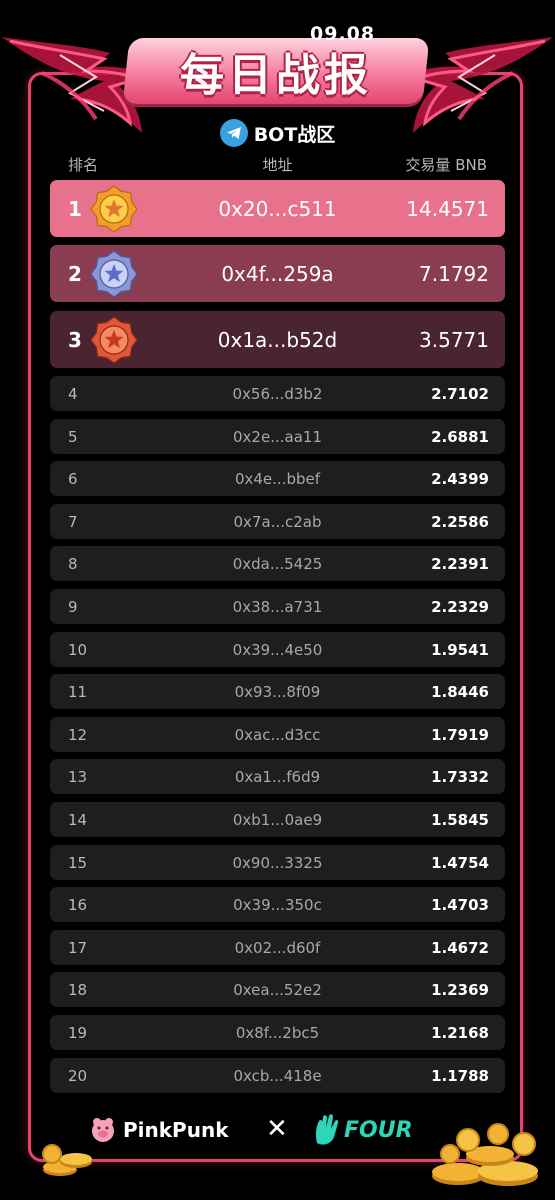 The height and width of the screenshot is (1200, 555). Describe the element at coordinates (277, 819) in the screenshot. I see `leaderboard-row-14: 14 0xb1...0ae9 1.5845` at that location.